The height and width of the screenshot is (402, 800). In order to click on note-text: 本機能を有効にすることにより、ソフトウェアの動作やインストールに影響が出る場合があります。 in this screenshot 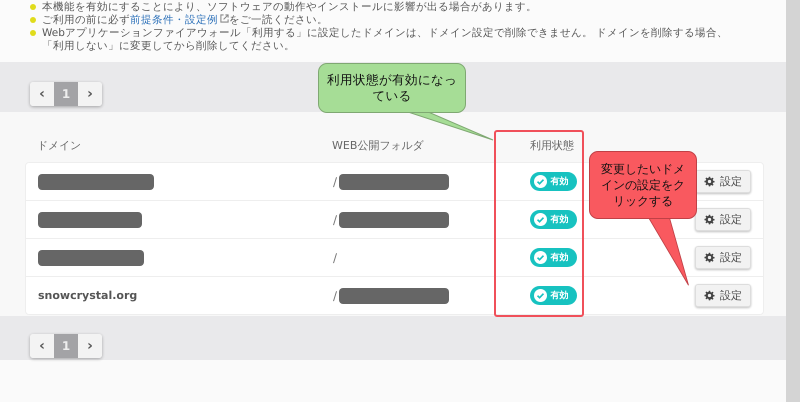, I will do `click(290, 7)`.